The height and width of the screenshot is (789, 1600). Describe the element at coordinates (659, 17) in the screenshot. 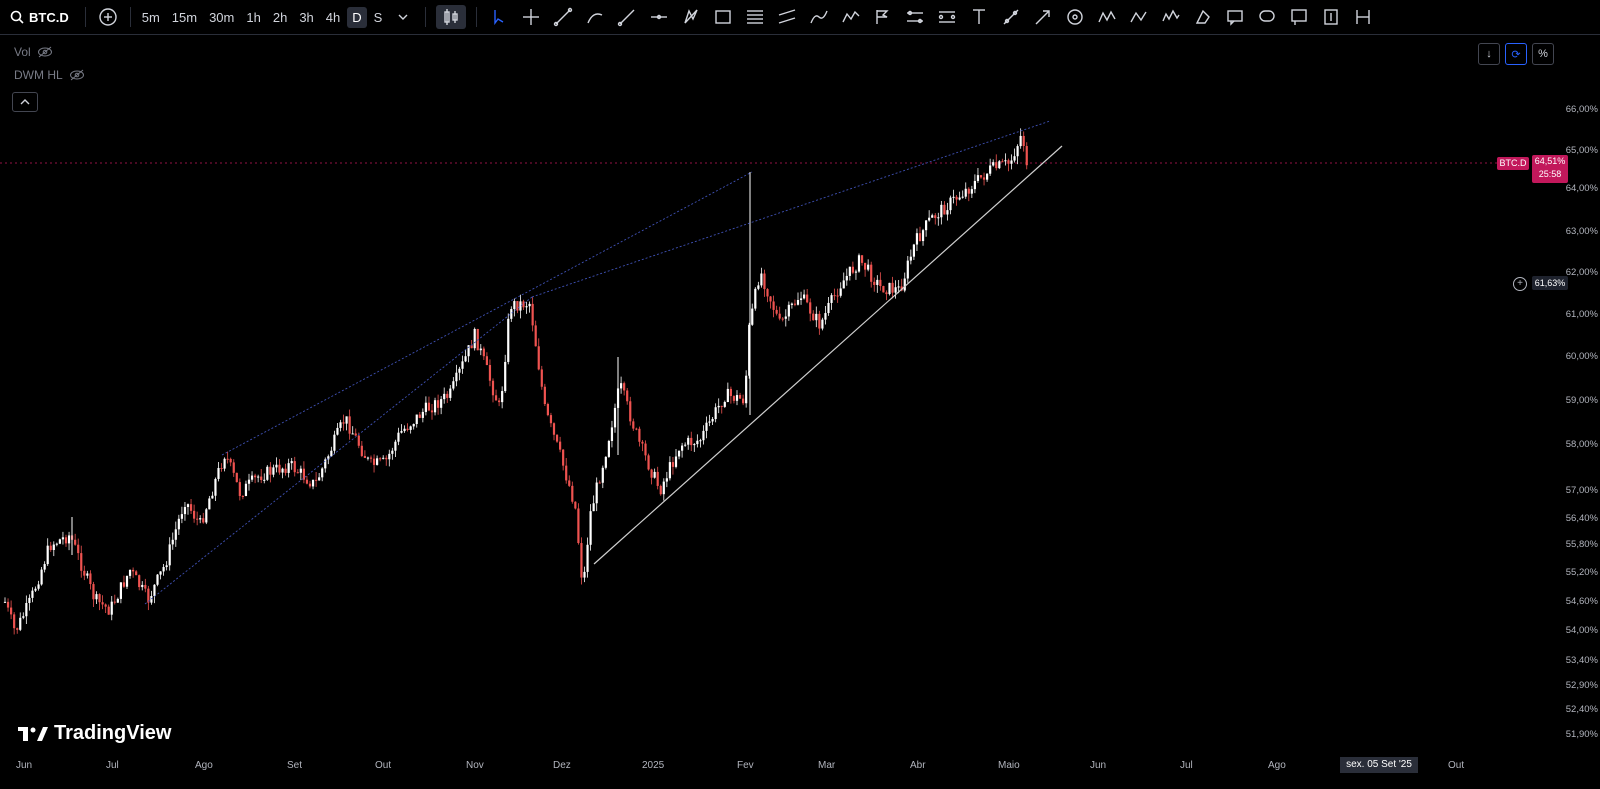

I see `horizontal-line-icon` at that location.